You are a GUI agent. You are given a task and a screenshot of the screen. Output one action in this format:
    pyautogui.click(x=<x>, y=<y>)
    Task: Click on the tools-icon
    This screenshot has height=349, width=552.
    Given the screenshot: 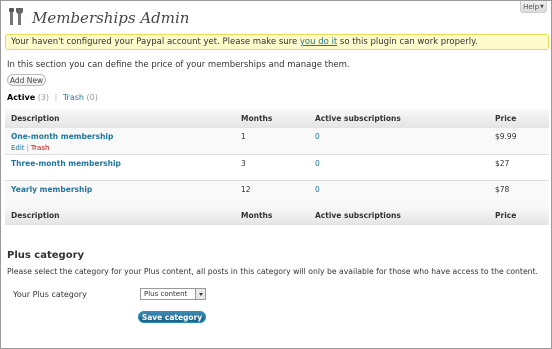 What is the action you would take?
    pyautogui.click(x=16, y=16)
    